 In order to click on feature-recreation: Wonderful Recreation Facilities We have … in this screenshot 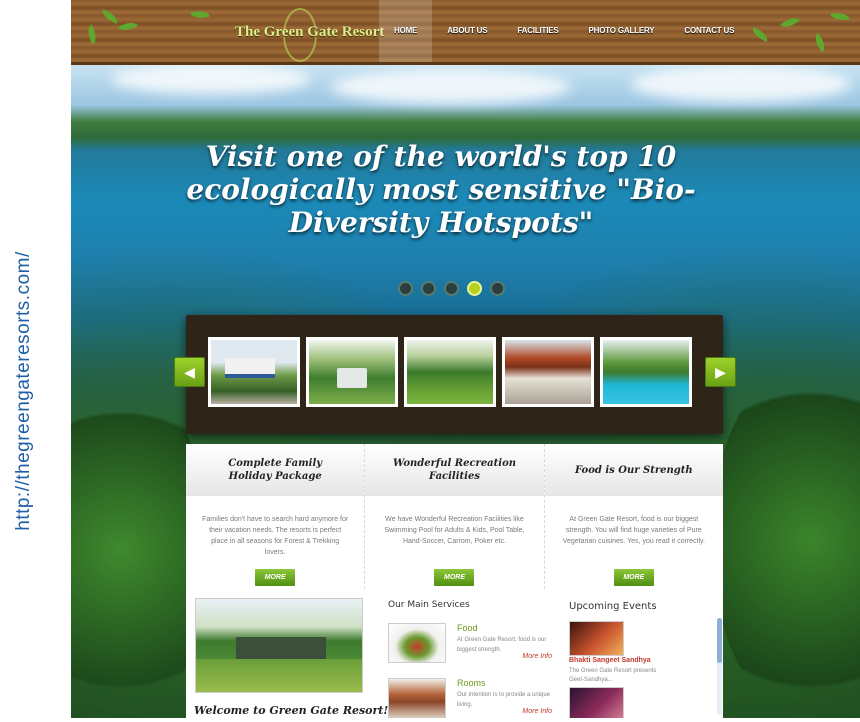, I will do `click(455, 516)`.